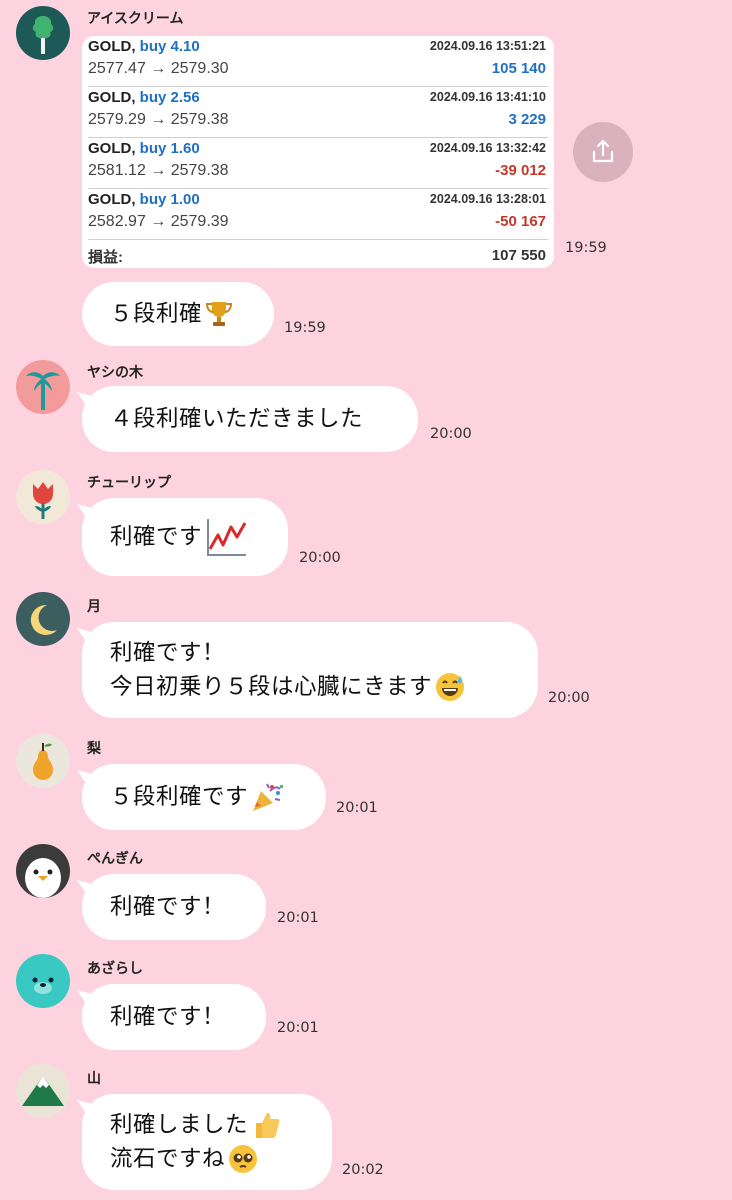 The width and height of the screenshot is (732, 1200). I want to click on sweat-smile-icon, so click(450, 687).